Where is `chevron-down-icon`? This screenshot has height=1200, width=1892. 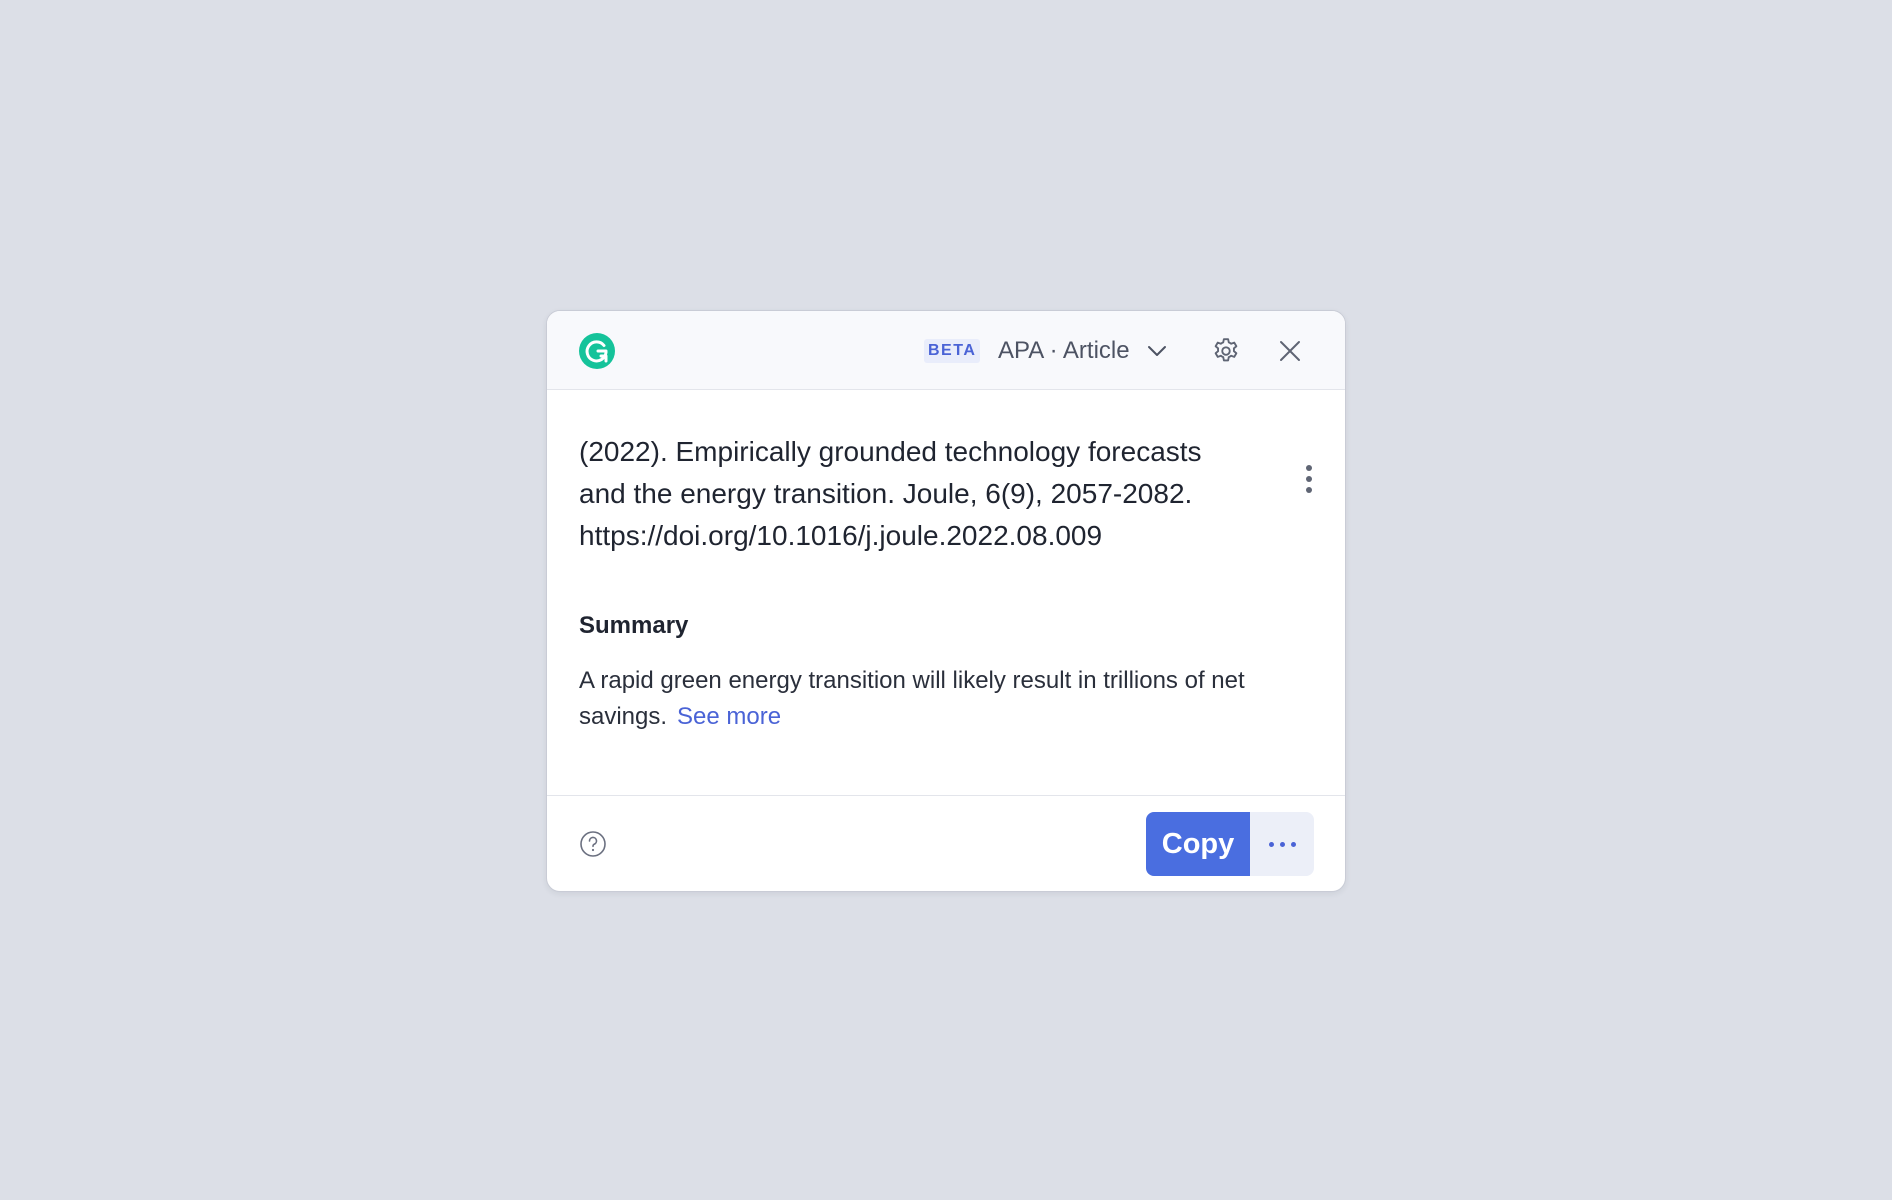
chevron-down-icon is located at coordinates (1156, 351).